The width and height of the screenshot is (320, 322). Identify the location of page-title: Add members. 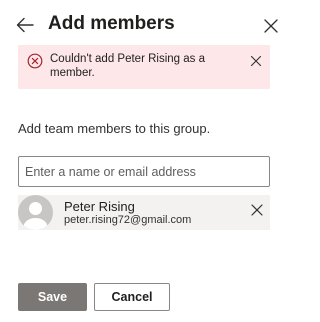
(111, 23).